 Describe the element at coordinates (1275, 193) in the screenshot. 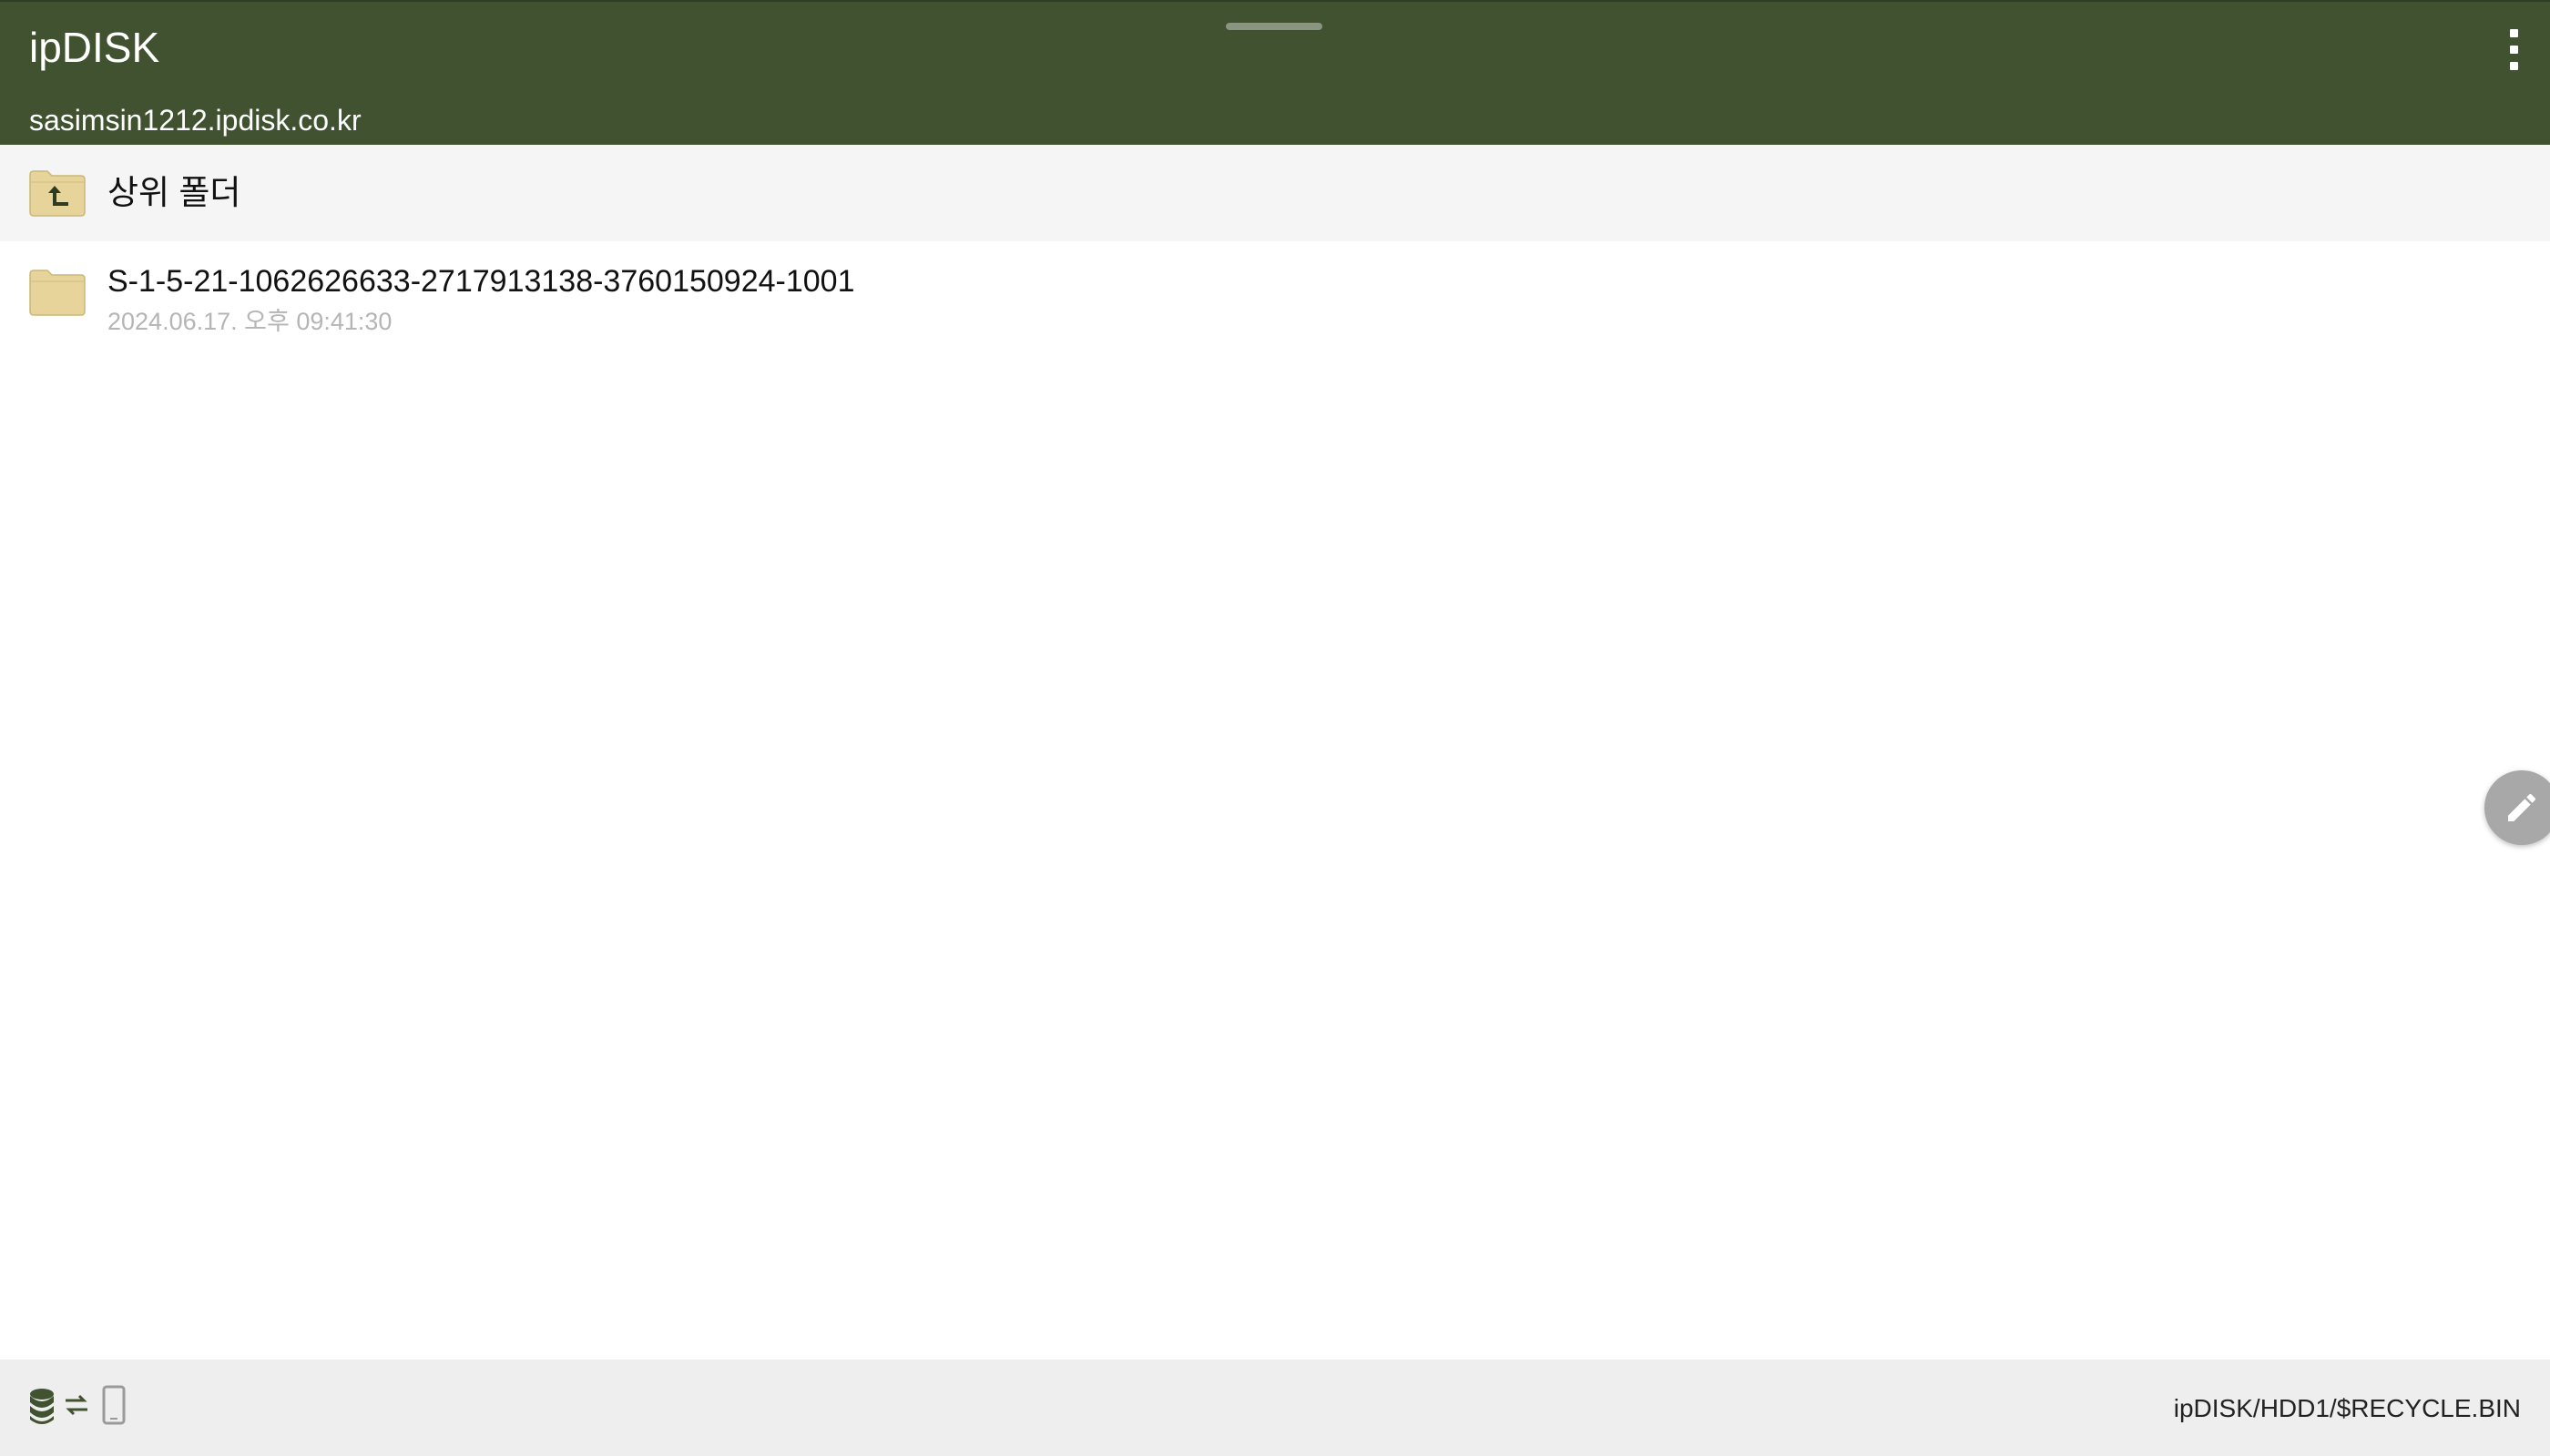

I see `parent-folder-row: 상위 폴더` at that location.